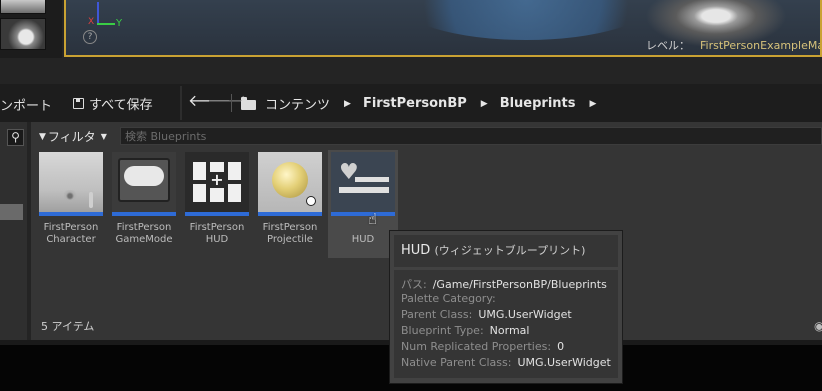 The image size is (822, 391). Describe the element at coordinates (290, 180) in the screenshot. I see `projectile-sphere` at that location.